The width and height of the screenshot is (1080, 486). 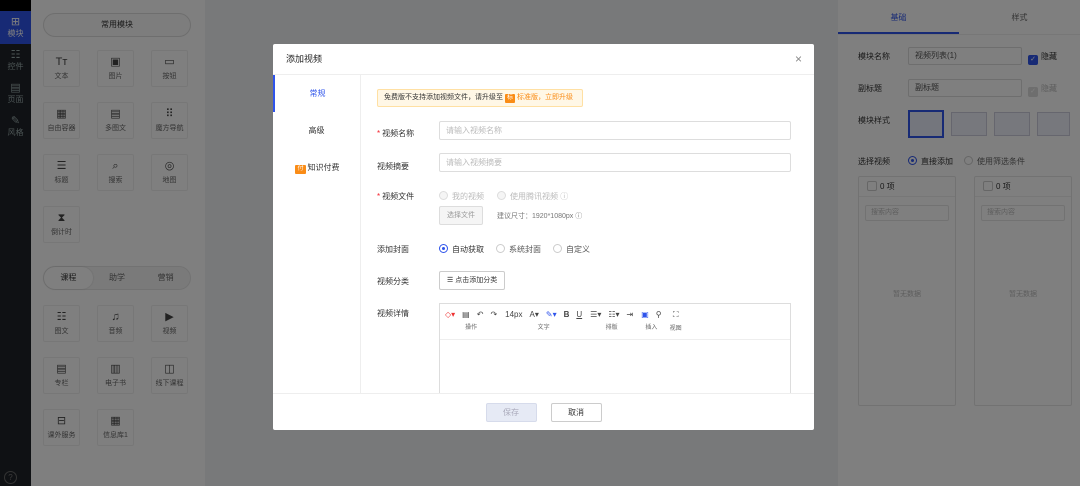 I want to click on toolbar-group-insert: ▣ ⚲ 插入, so click(x=651, y=324).